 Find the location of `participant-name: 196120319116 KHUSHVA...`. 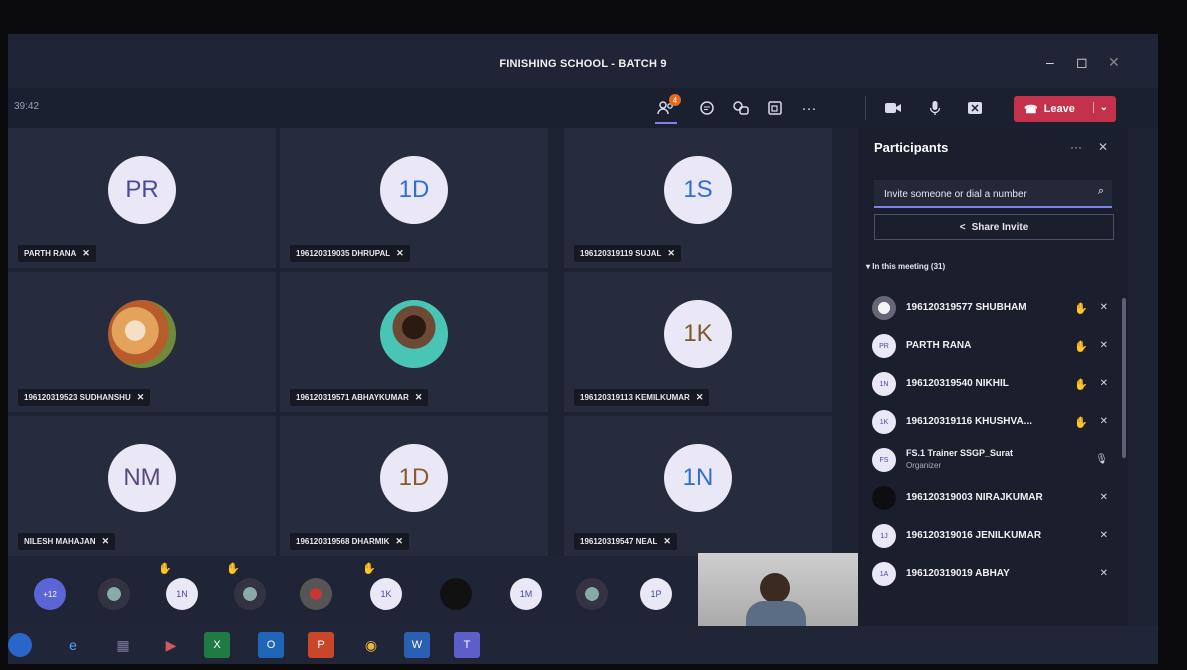

participant-name: 196120319116 KHUSHVA... is located at coordinates (969, 421).